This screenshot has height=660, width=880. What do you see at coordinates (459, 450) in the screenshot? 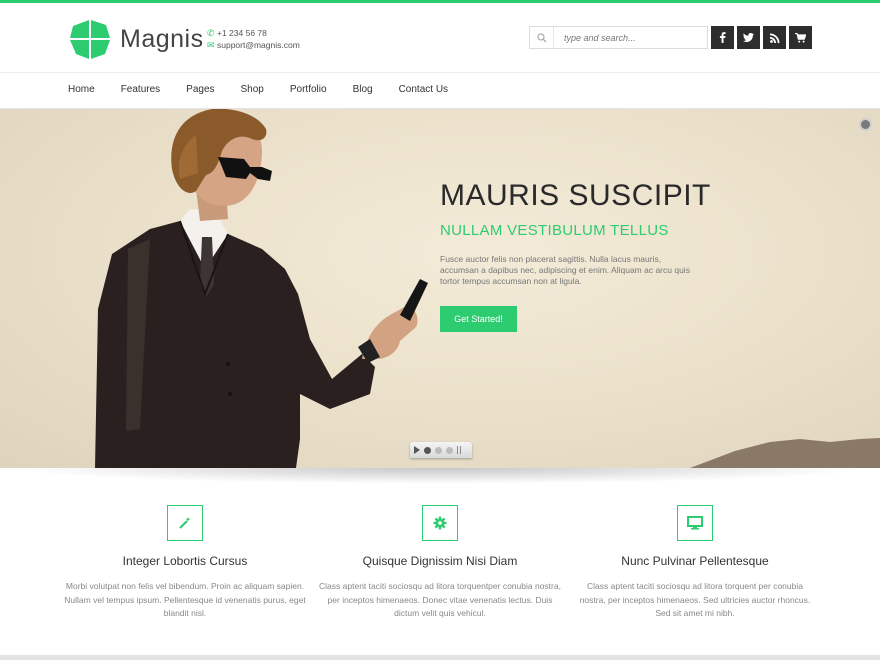
I see `pause-icon` at bounding box center [459, 450].